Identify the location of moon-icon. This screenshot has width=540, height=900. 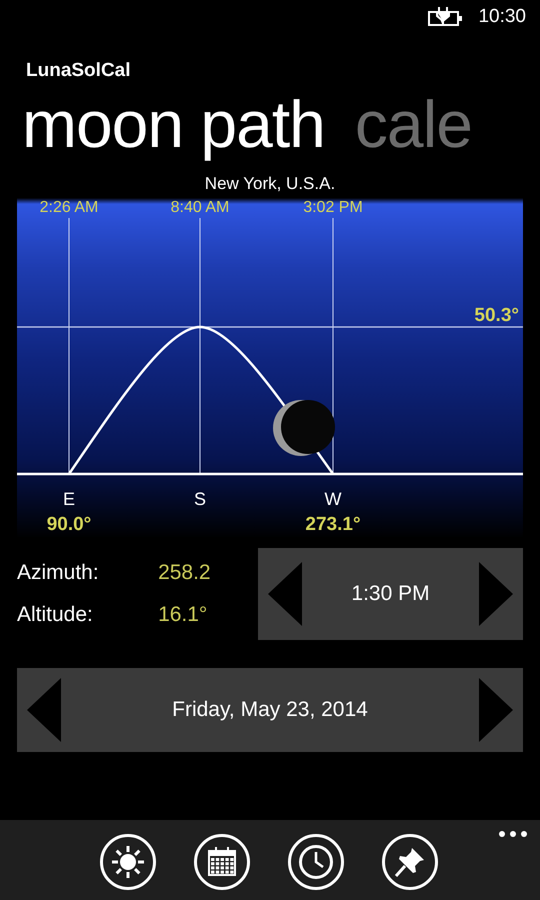
(304, 428).